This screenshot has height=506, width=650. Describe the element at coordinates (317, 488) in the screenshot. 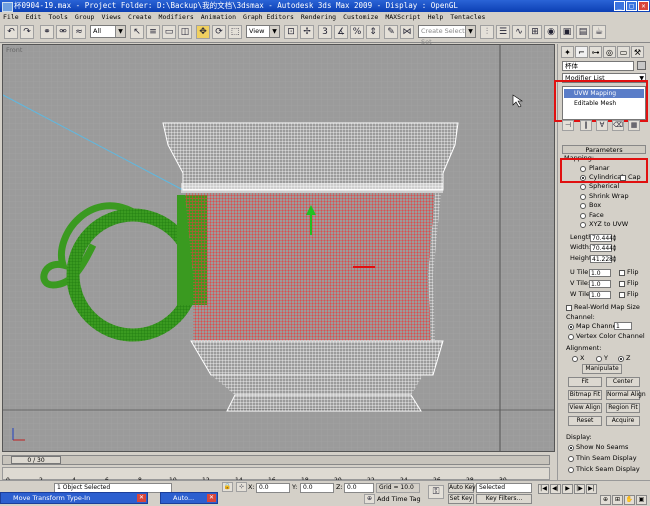

I see `y-coordinate-field: 0.0` at that location.